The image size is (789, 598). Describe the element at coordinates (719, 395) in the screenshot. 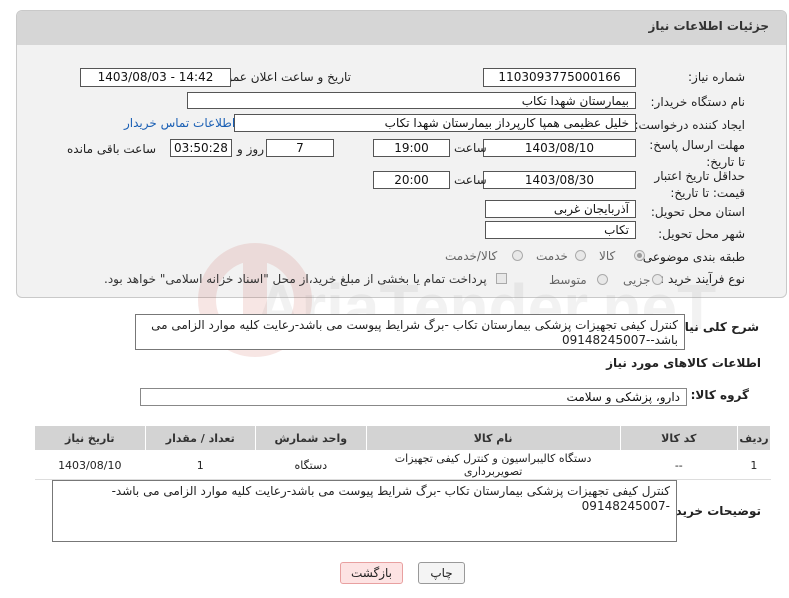

I see `goods-group-label: گروه کالا:` at that location.